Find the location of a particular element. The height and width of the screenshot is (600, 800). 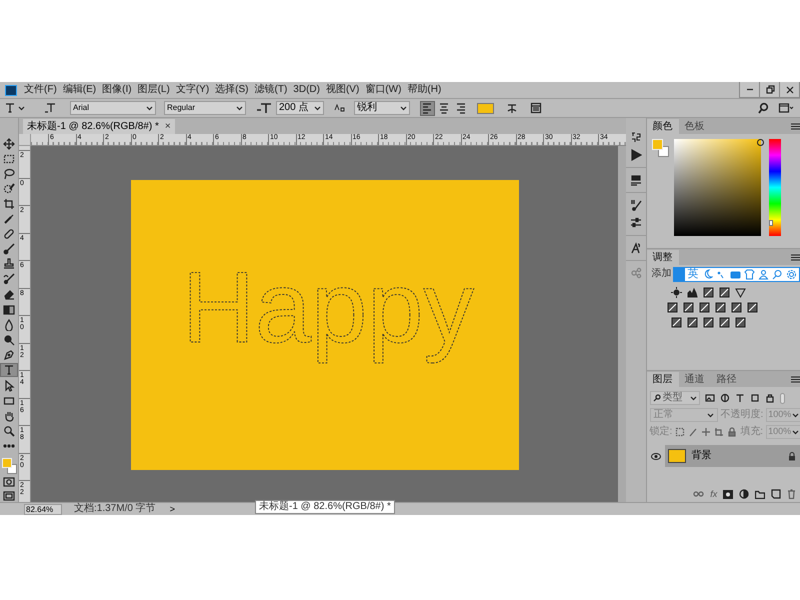

tooltip: 未标题-1 @ 82.6%(RGB/8#) * is located at coordinates (325, 507).